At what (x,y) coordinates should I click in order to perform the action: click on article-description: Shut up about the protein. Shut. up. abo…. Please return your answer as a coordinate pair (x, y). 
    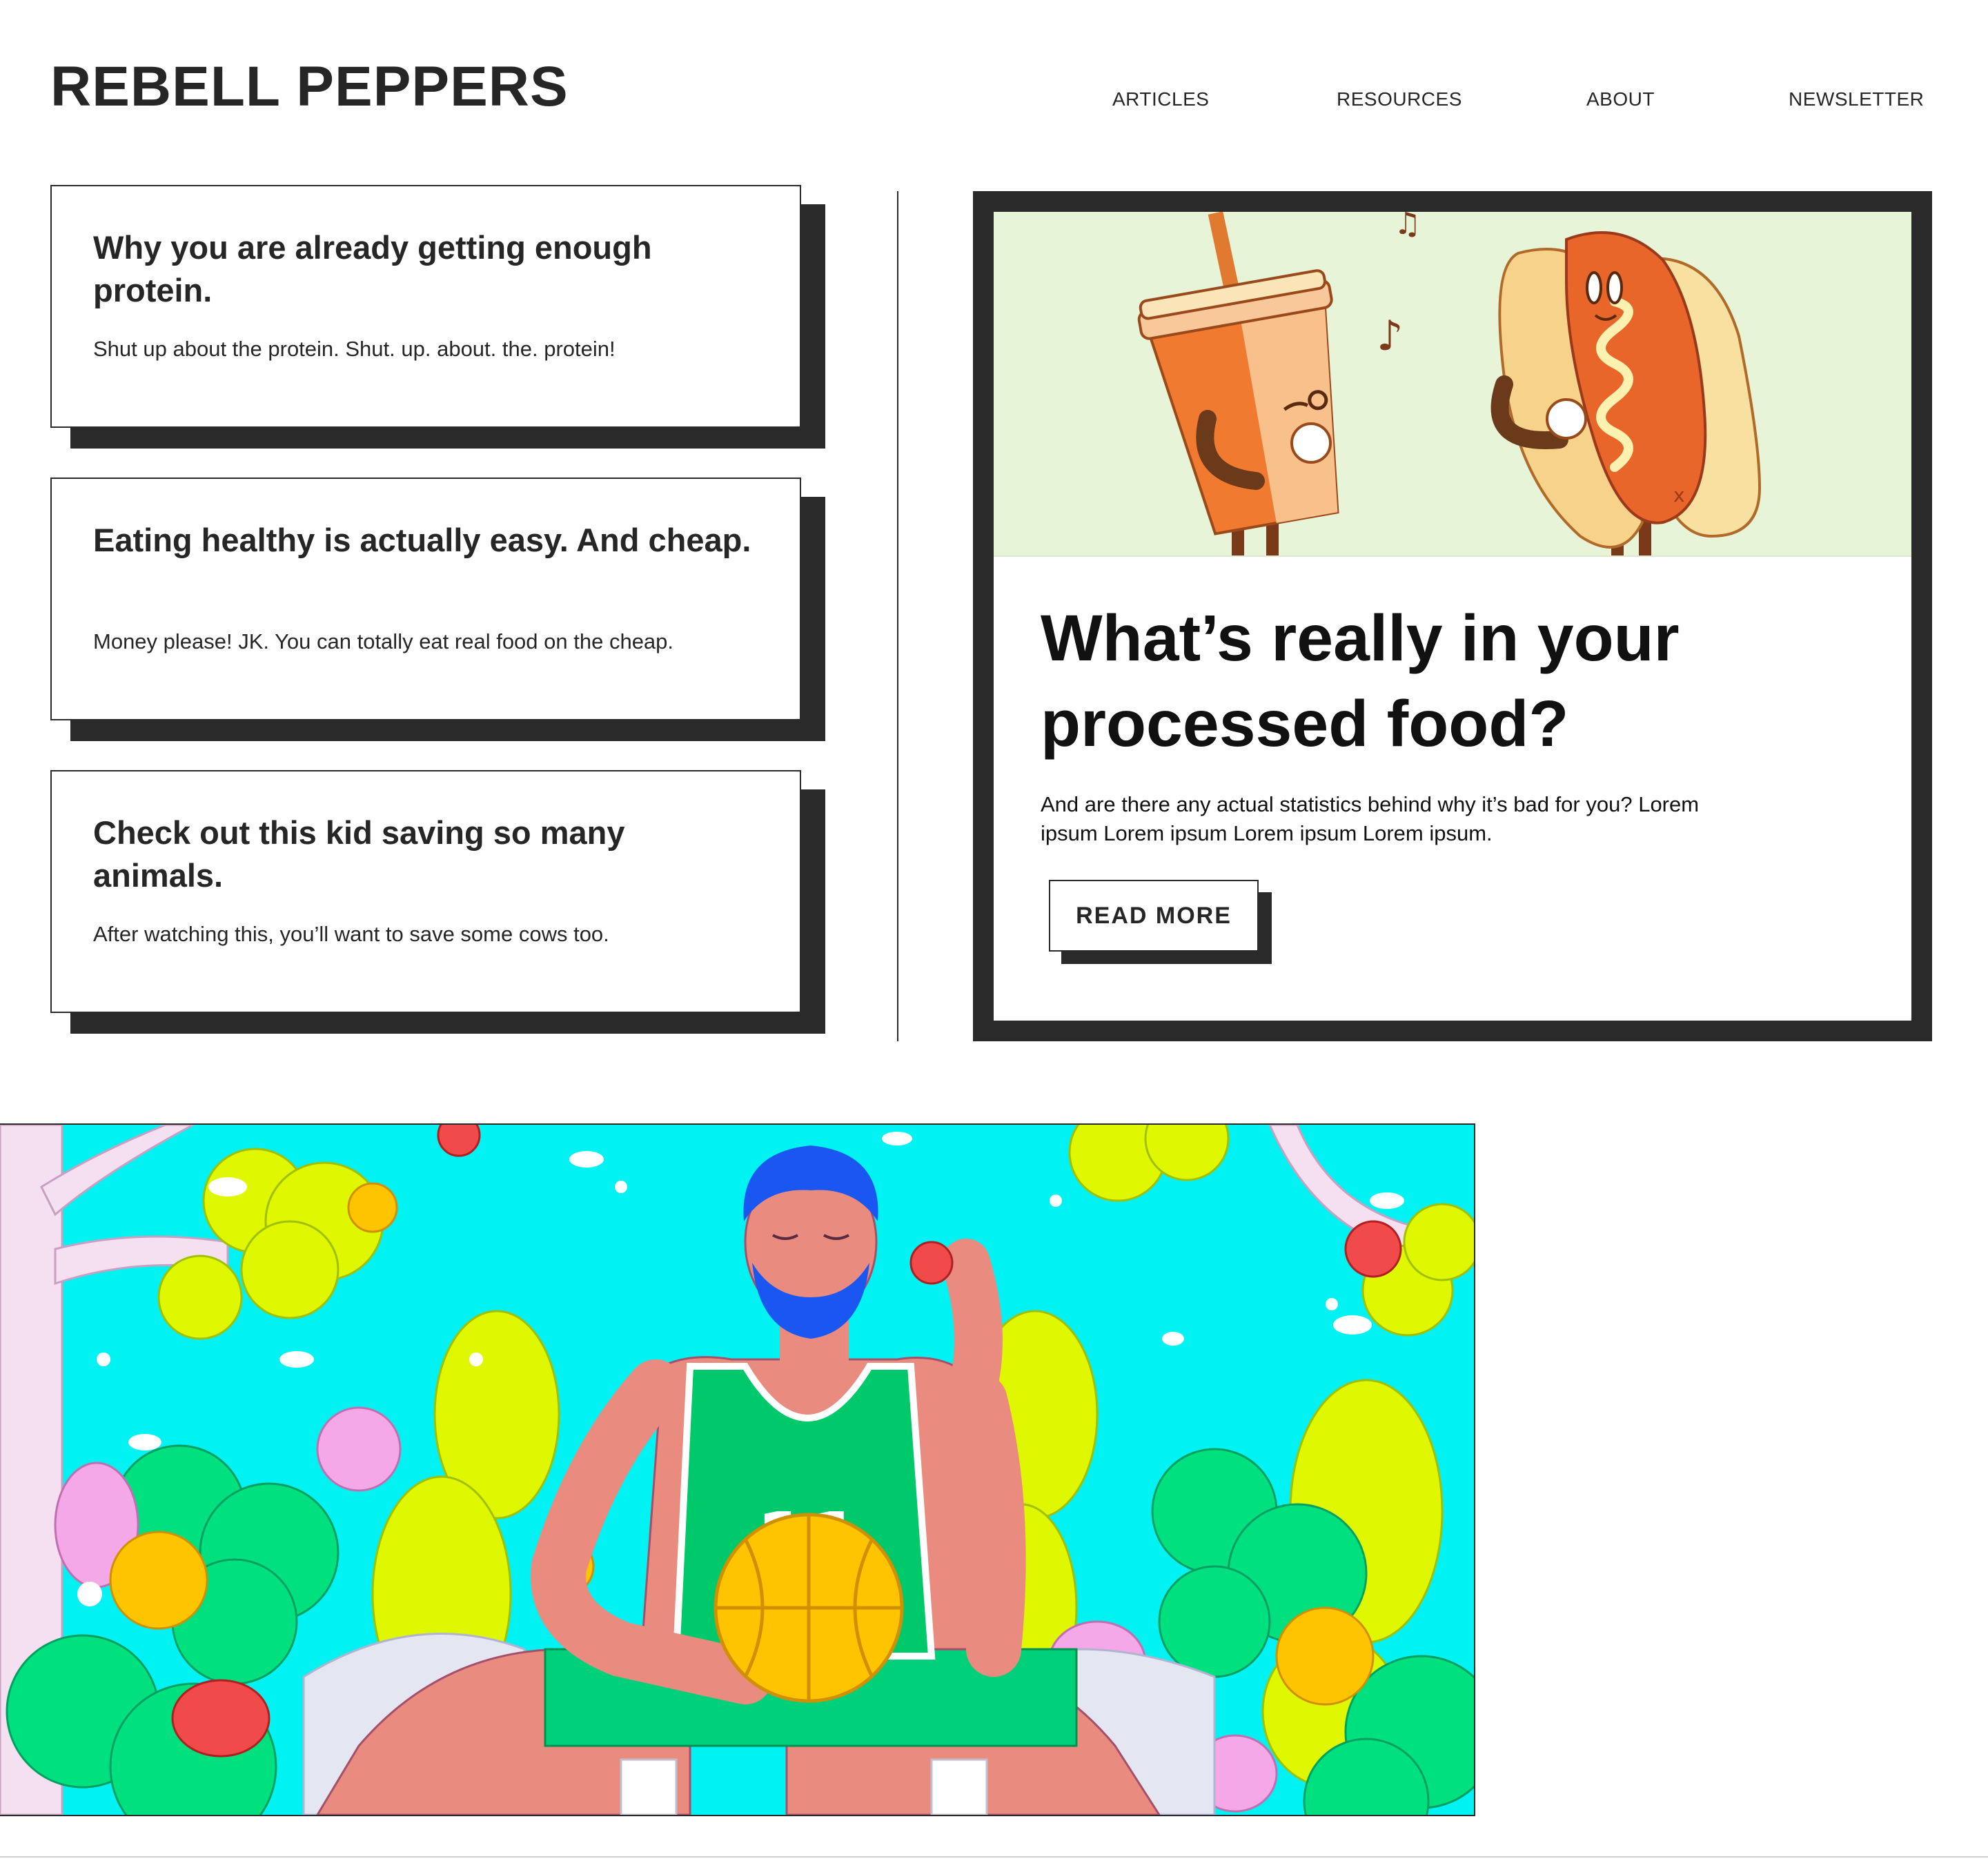
    Looking at the image, I should click on (354, 349).